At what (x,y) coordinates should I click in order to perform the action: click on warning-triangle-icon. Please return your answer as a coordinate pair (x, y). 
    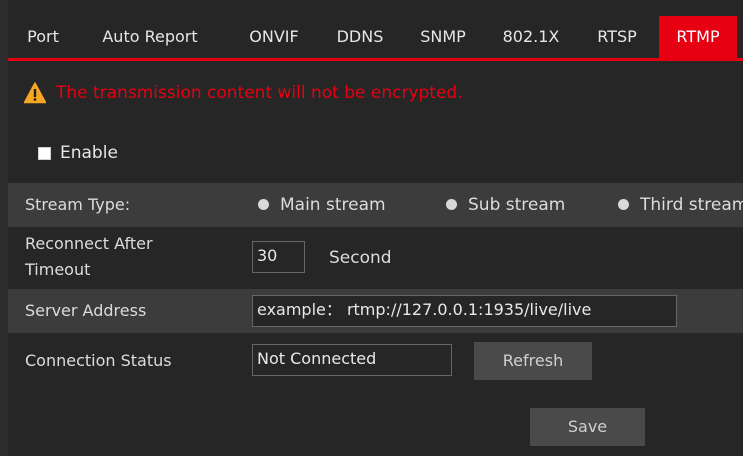
    Looking at the image, I should click on (35, 93).